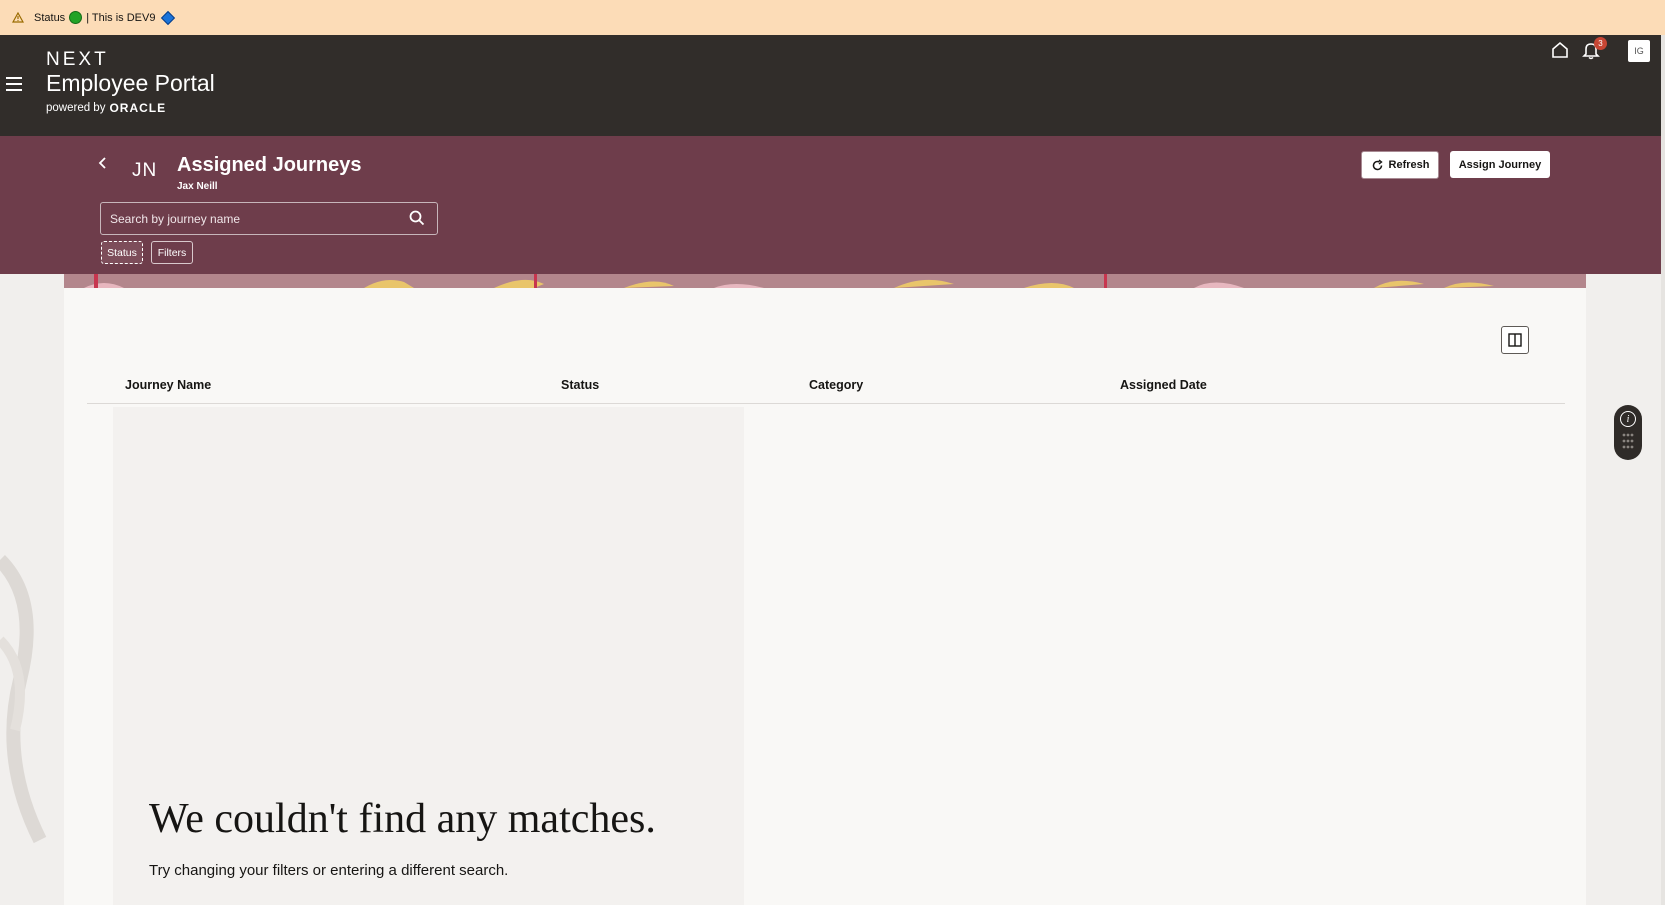 This screenshot has width=1665, height=905. What do you see at coordinates (168, 17) in the screenshot?
I see `diamond-icon` at bounding box center [168, 17].